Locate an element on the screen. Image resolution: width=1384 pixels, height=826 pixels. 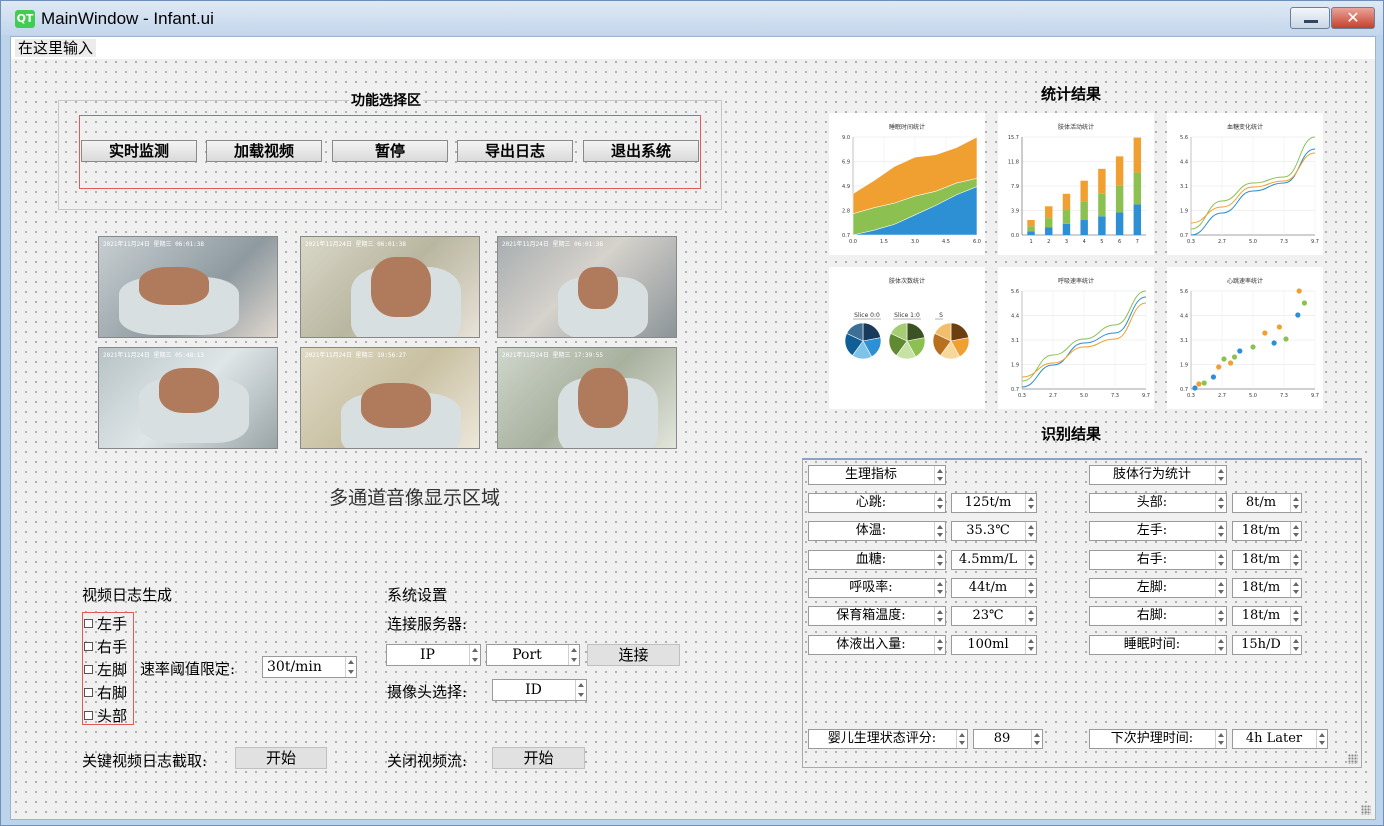
ip-spinbox: IP is located at coordinates (433, 655).